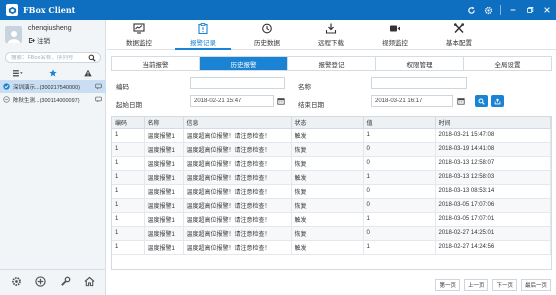 This screenshot has height=295, width=556. I want to click on tab-history-data: 历史数据, so click(267, 35).